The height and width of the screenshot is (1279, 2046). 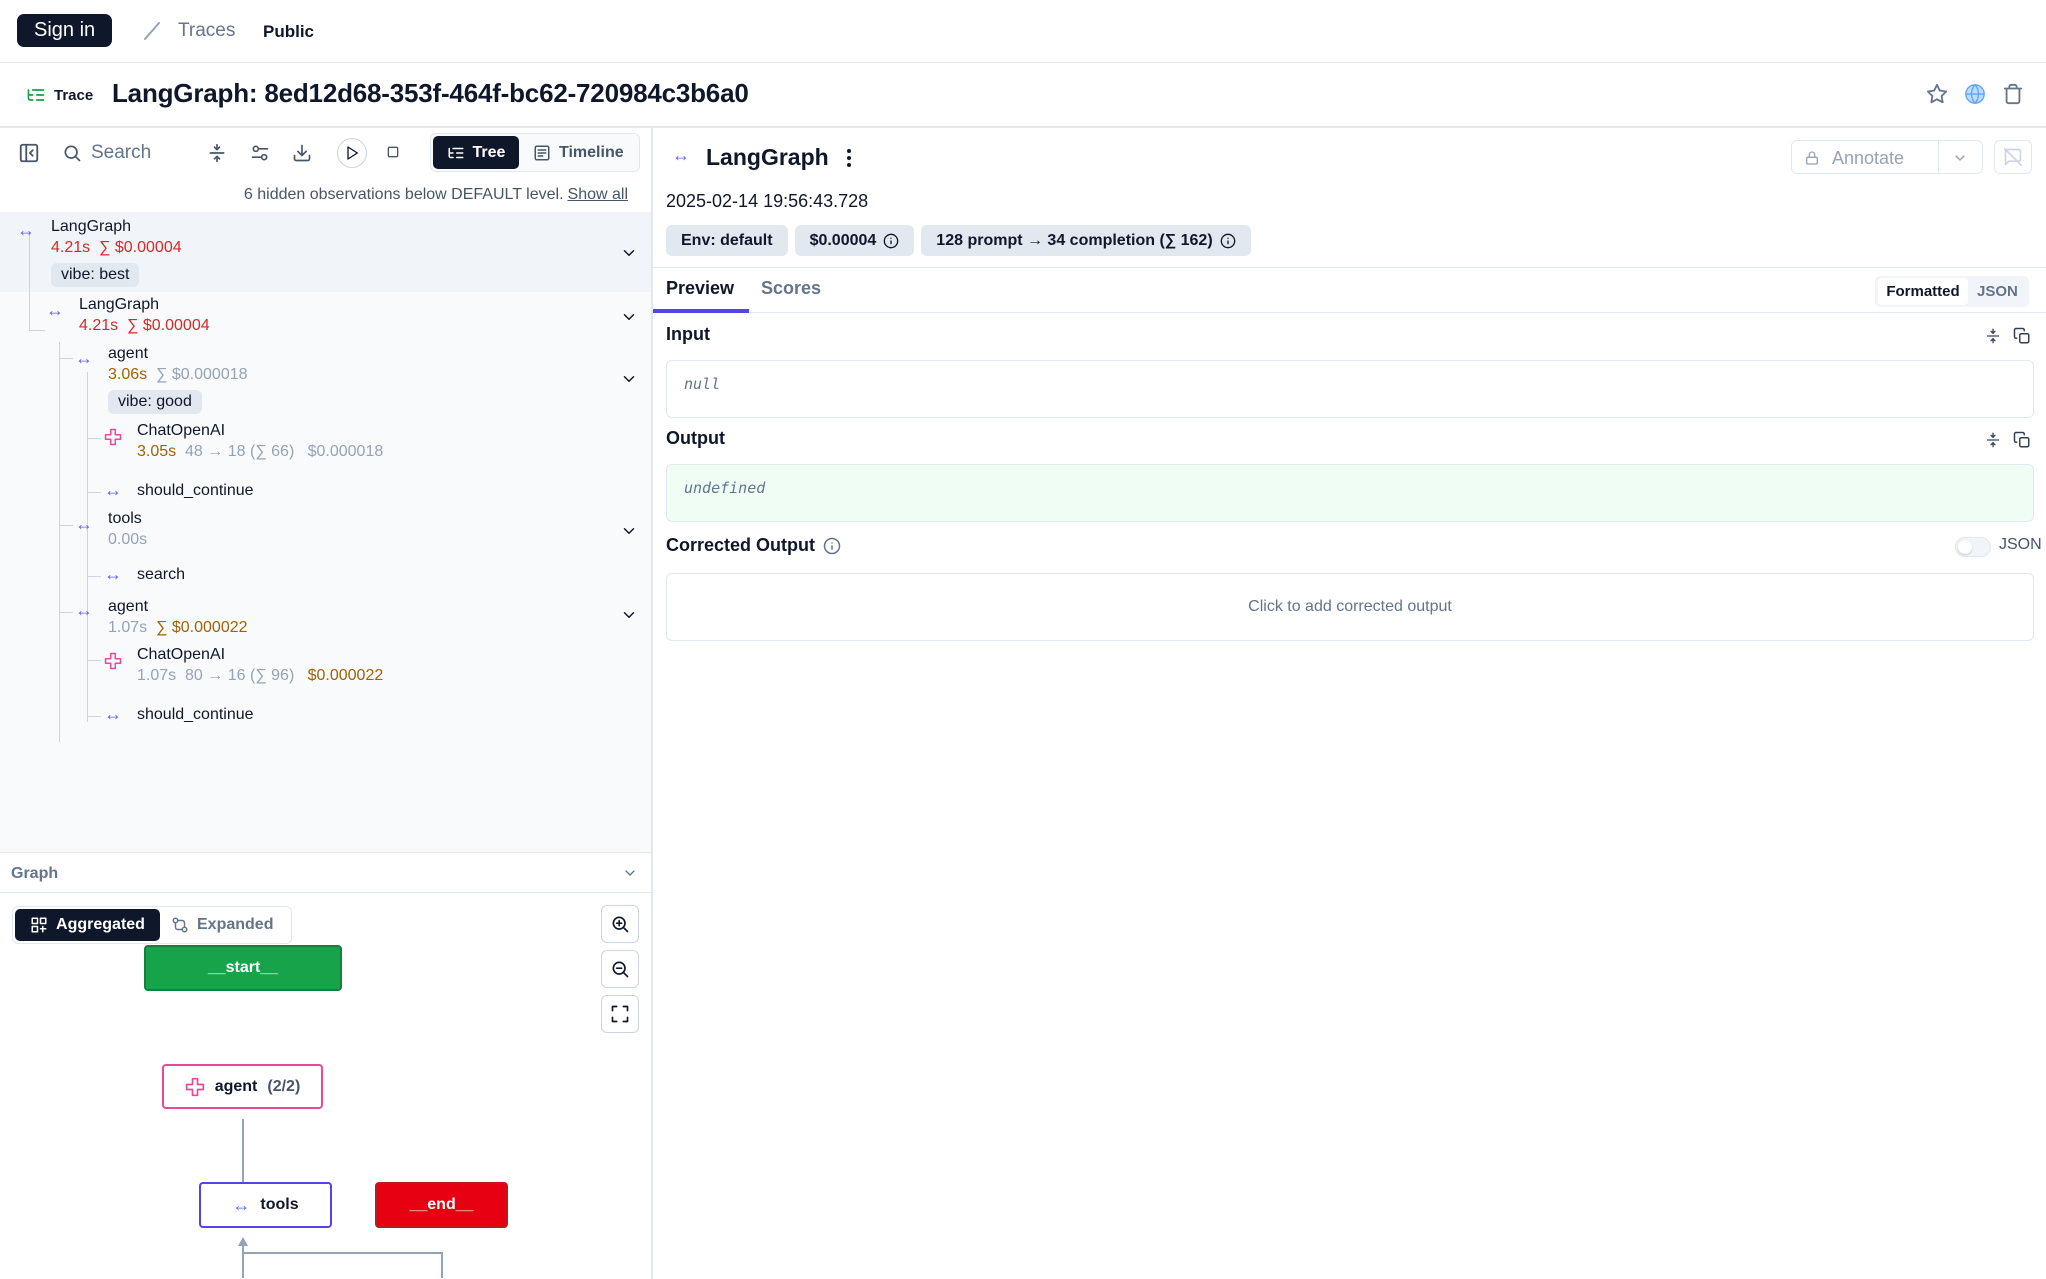 I want to click on tab-preview: Preview, so click(x=700, y=288).